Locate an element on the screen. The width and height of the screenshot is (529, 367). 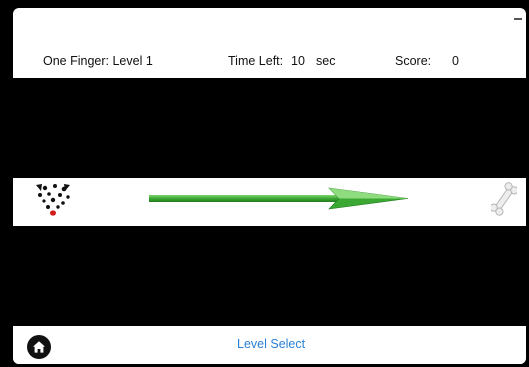
dalmatian-dog-icon is located at coordinates (53, 200).